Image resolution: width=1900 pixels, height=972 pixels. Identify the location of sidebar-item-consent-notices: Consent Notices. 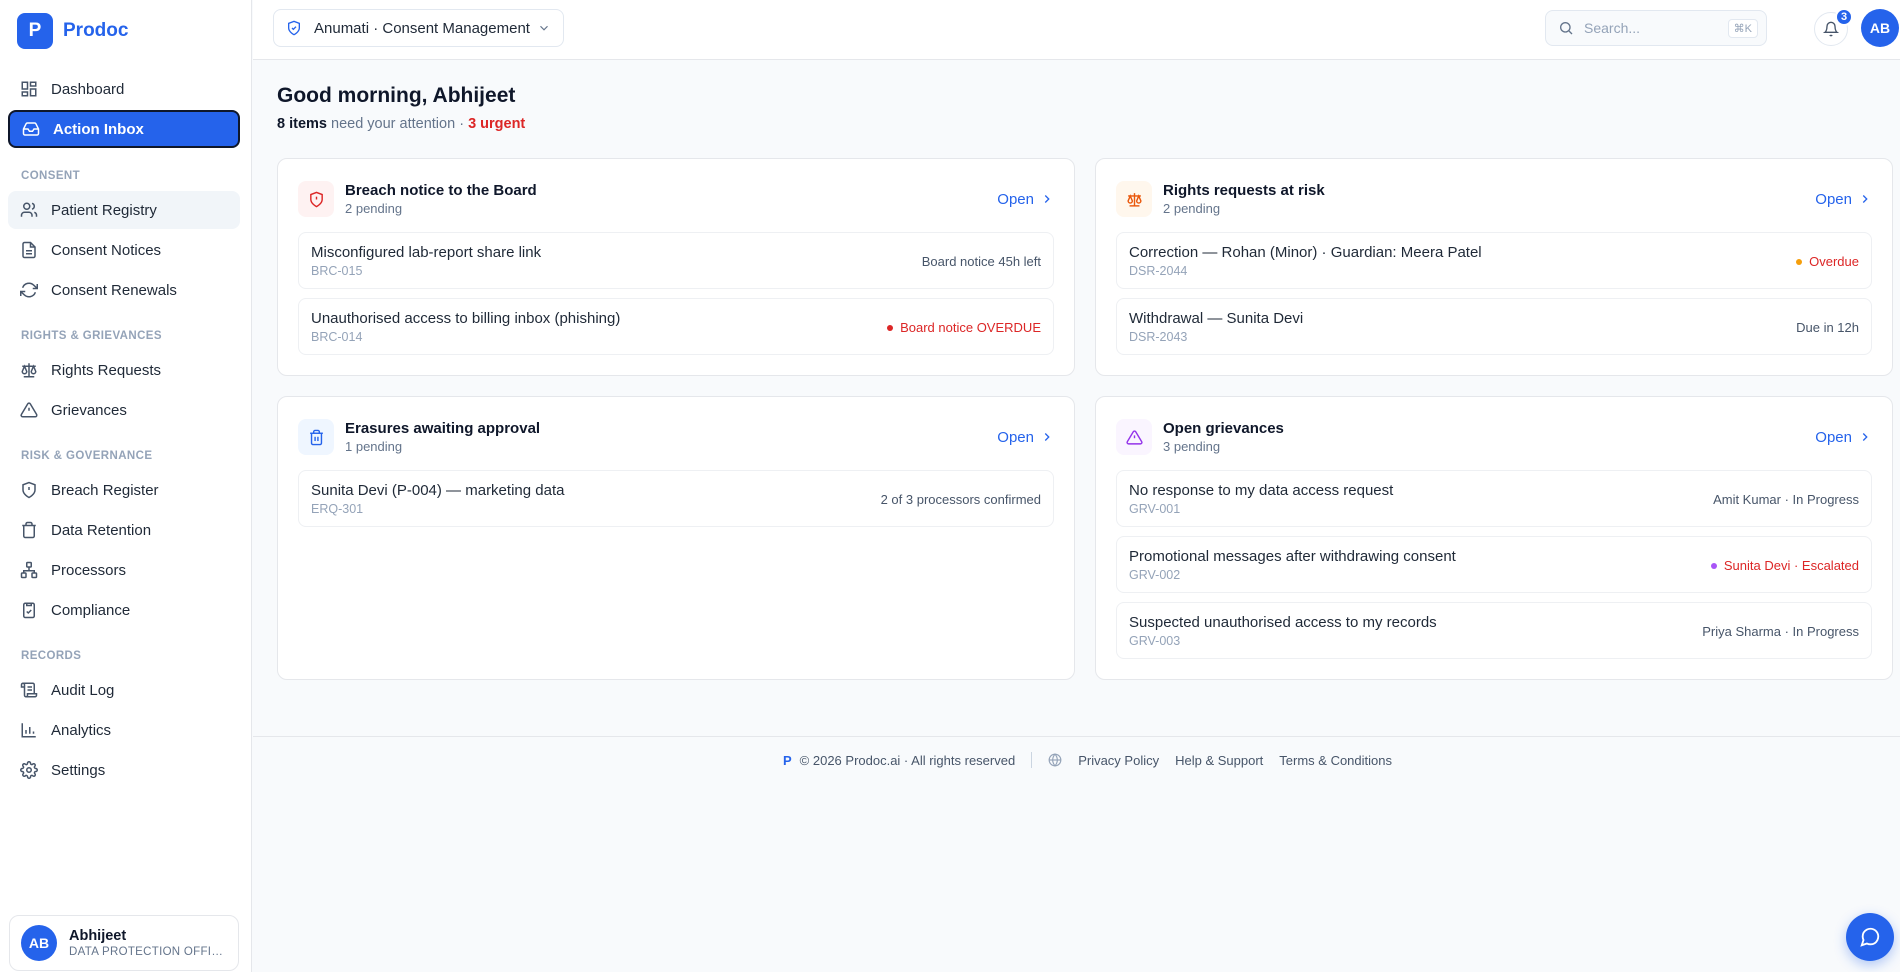
(124, 250).